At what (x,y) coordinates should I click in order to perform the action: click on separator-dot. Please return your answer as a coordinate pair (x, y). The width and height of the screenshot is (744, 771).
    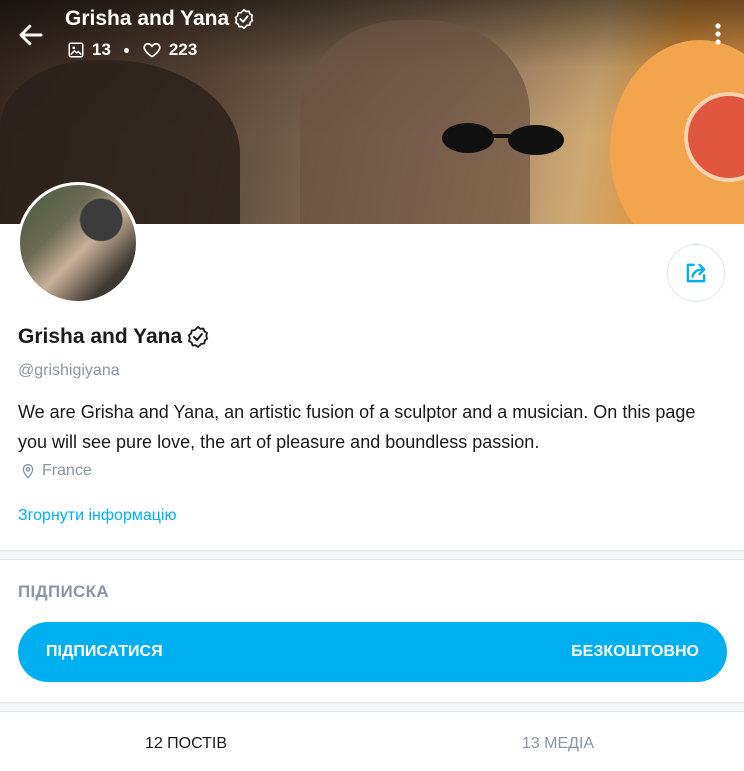
    Looking at the image, I should click on (126, 50).